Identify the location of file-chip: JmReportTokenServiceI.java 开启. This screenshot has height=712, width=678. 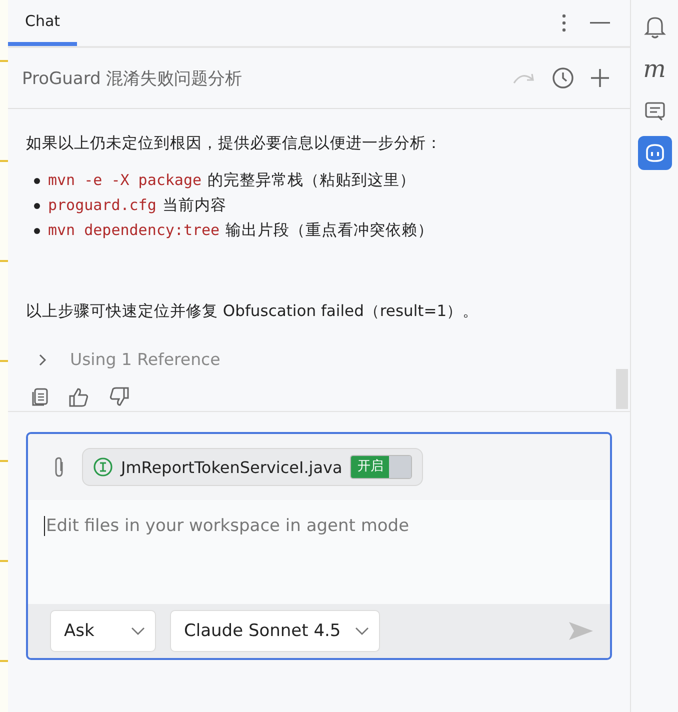
(253, 467).